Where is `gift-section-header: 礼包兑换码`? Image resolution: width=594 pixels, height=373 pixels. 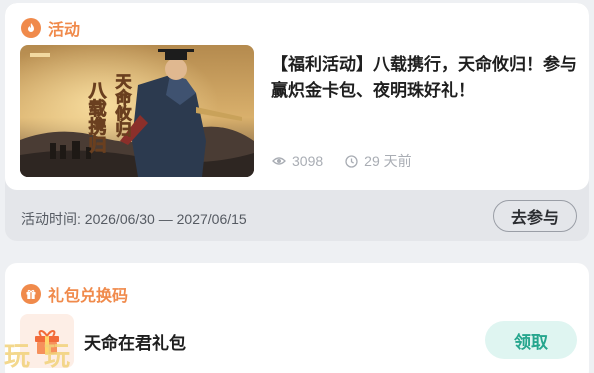 gift-section-header: 礼包兑换码 is located at coordinates (74, 294).